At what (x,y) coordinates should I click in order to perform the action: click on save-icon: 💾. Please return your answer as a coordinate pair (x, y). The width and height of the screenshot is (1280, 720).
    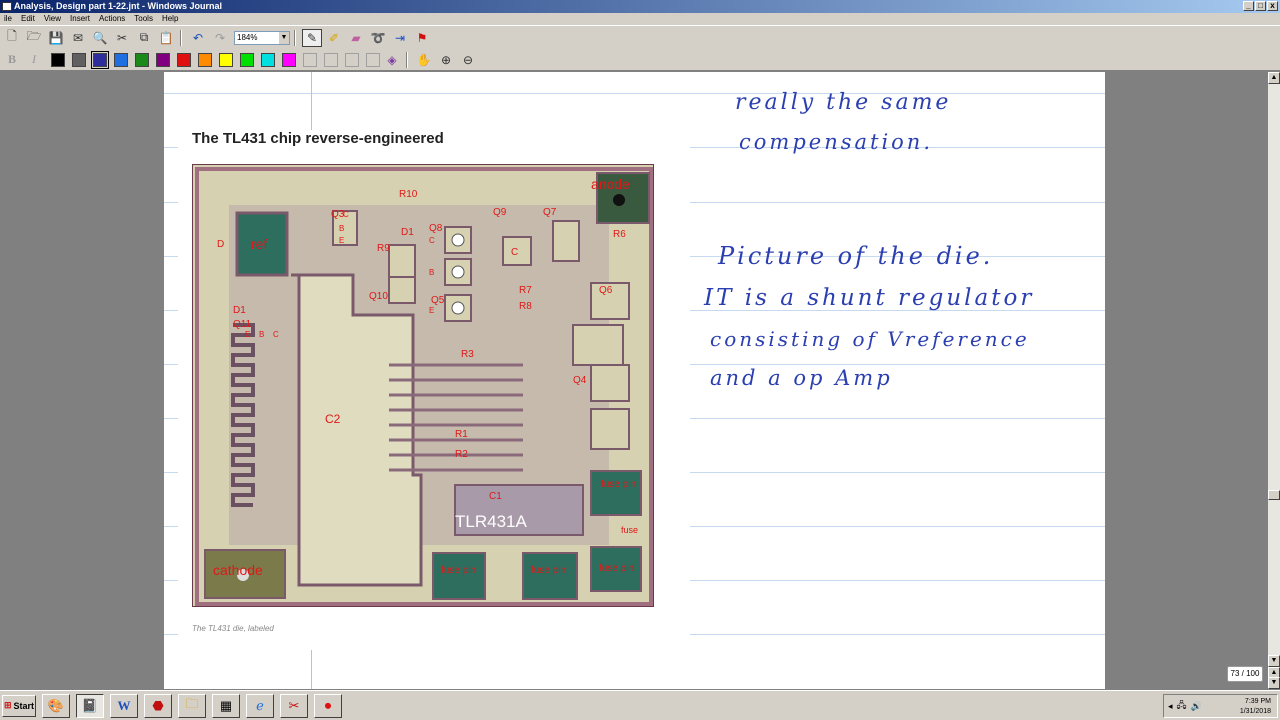
    Looking at the image, I should click on (56, 38).